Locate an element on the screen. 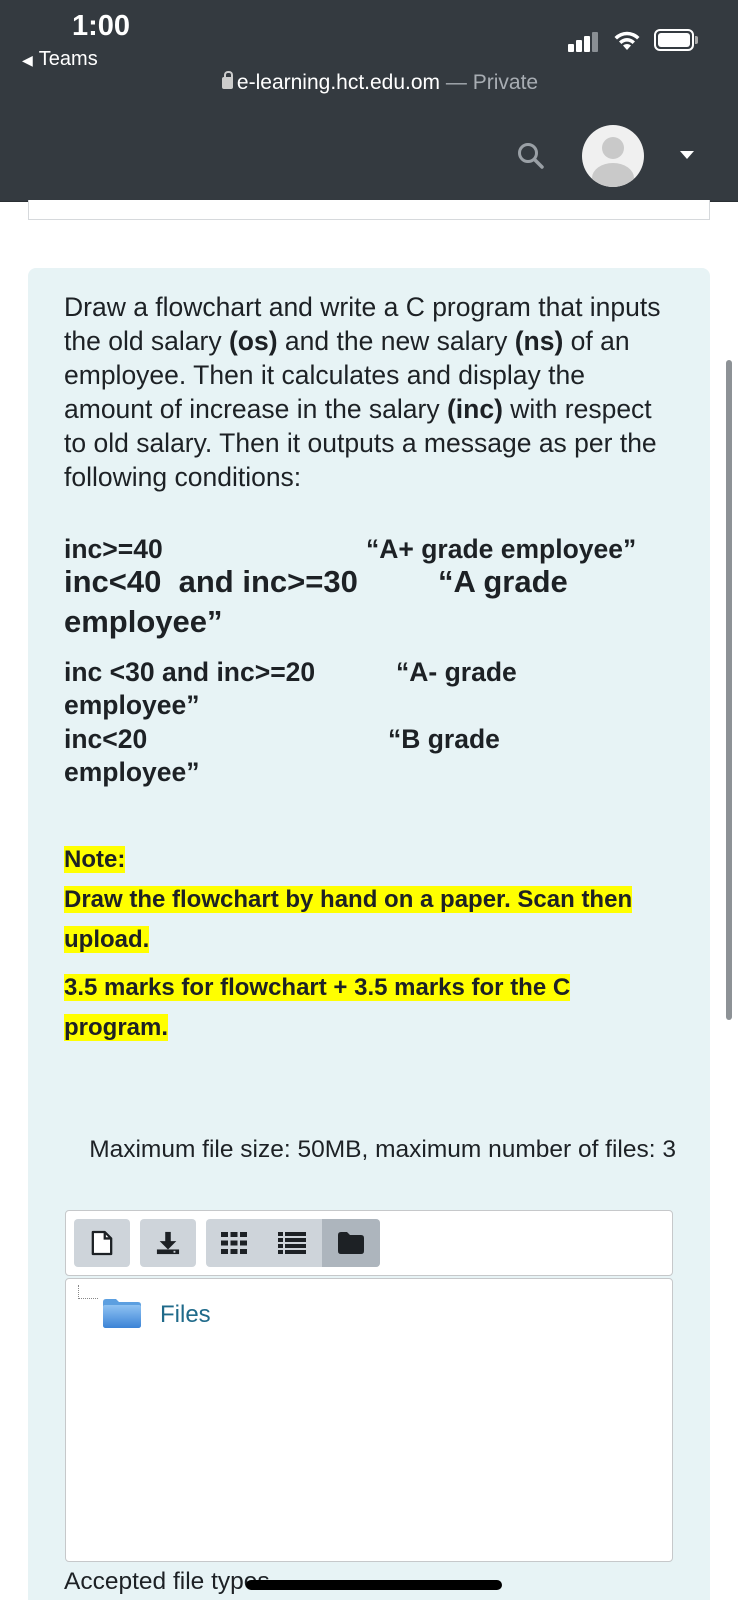 This screenshot has height=1600, width=738. back-arrow-icon: ◀ is located at coordinates (27, 60).